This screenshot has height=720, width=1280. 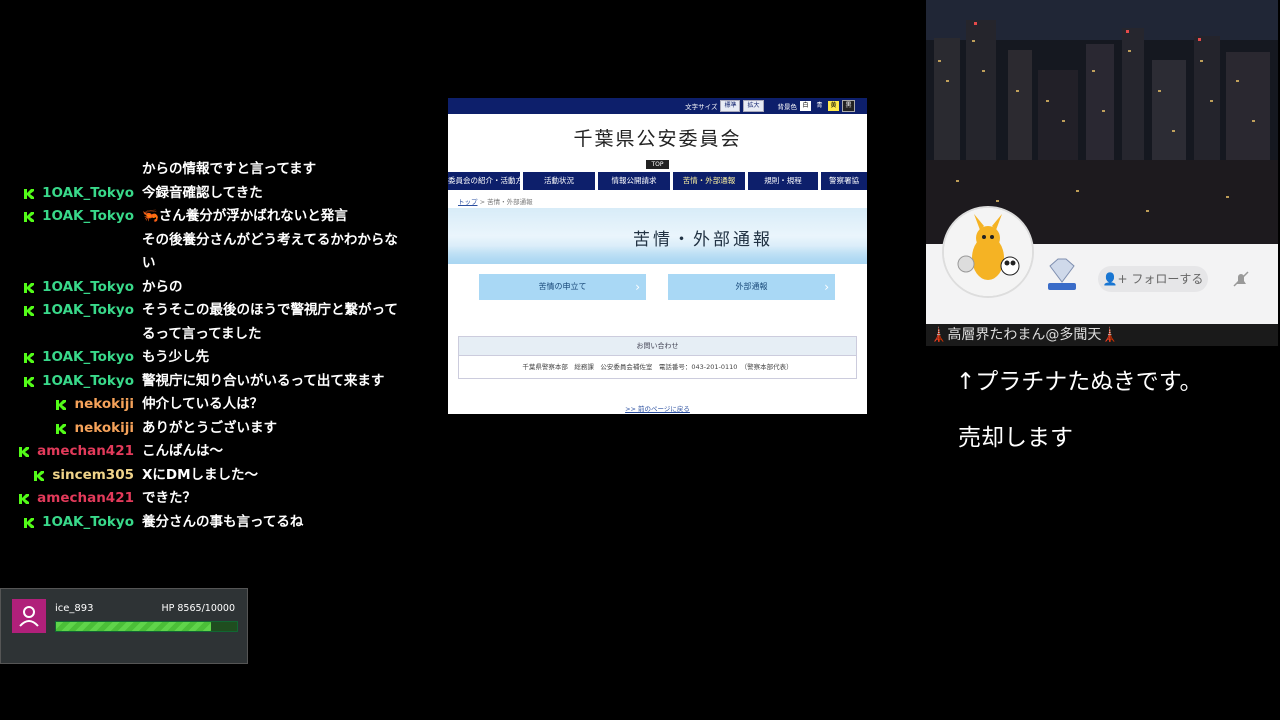 I want to click on streamer-avatar, so click(x=988, y=252).